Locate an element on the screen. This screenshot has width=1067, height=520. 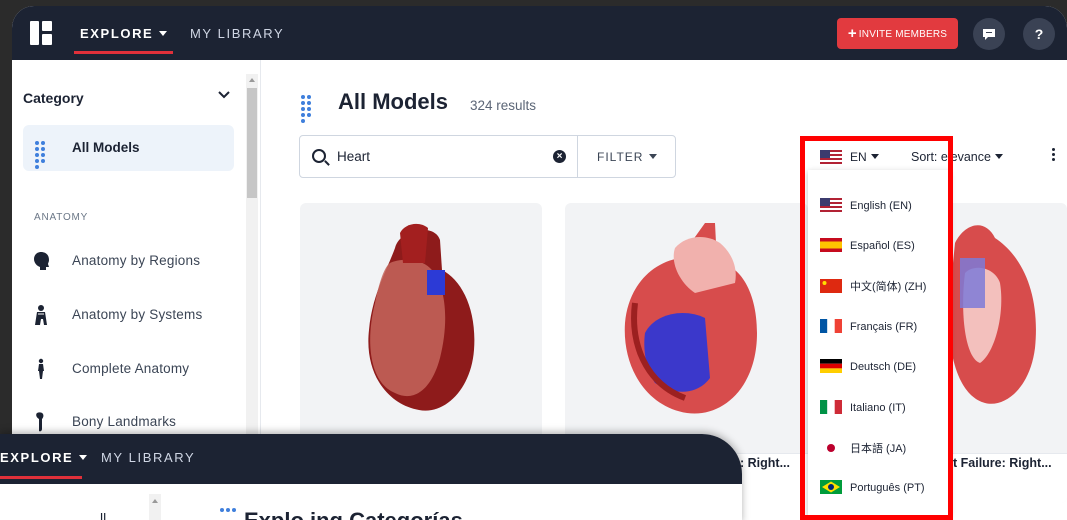
top-navigation-bar: EXPLORE MY LIBRARY is located at coordinates (371, 459).